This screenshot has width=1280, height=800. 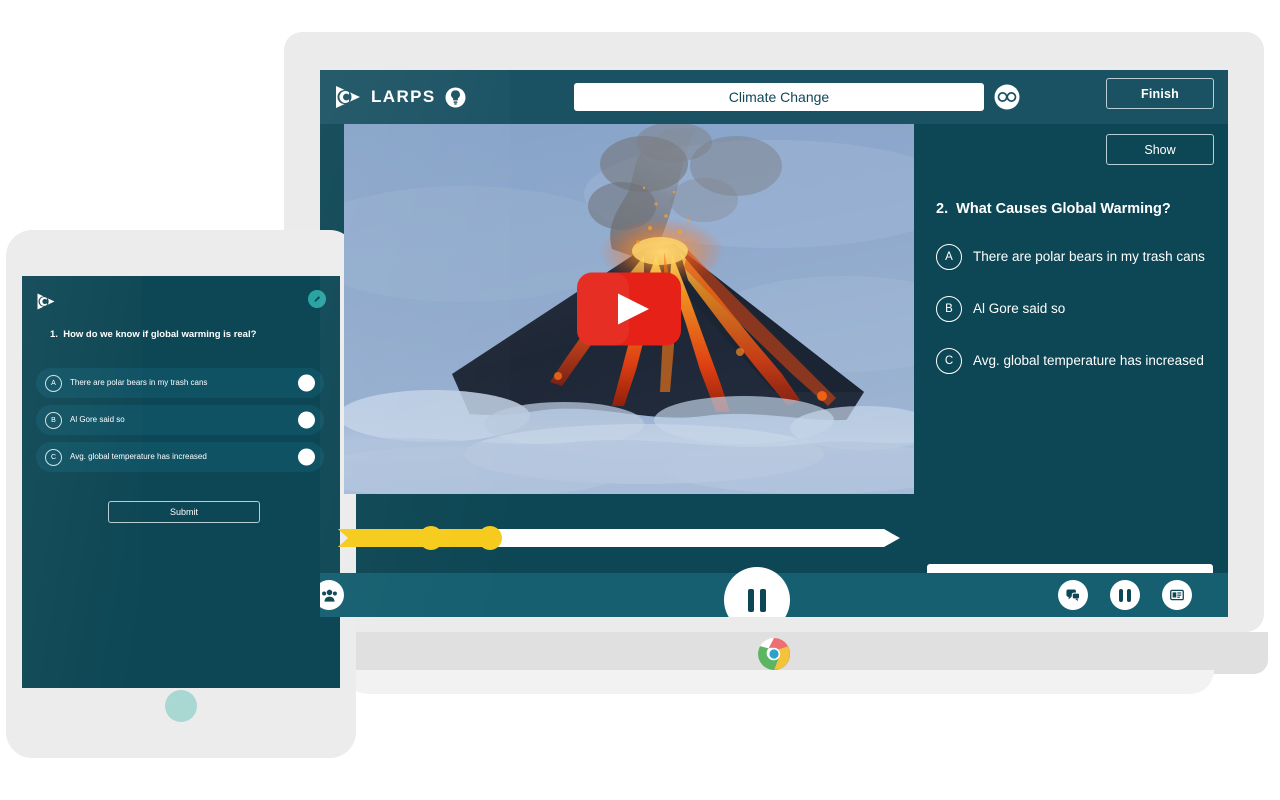 What do you see at coordinates (1088, 360) in the screenshot?
I see `answer-label-c: Avg. global temperature has increased` at bounding box center [1088, 360].